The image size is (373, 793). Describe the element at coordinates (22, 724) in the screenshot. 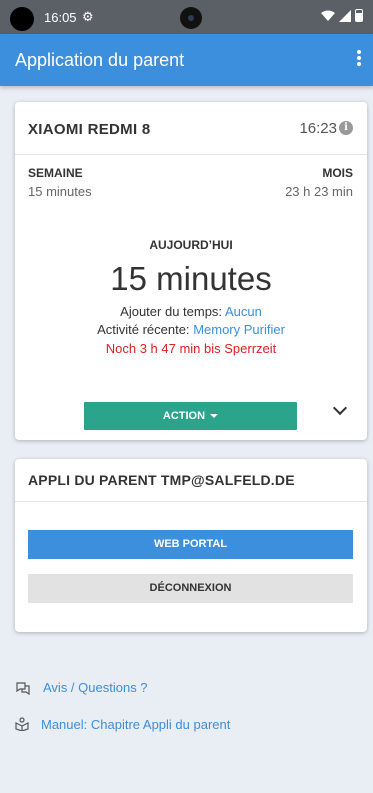

I see `book-icon` at that location.